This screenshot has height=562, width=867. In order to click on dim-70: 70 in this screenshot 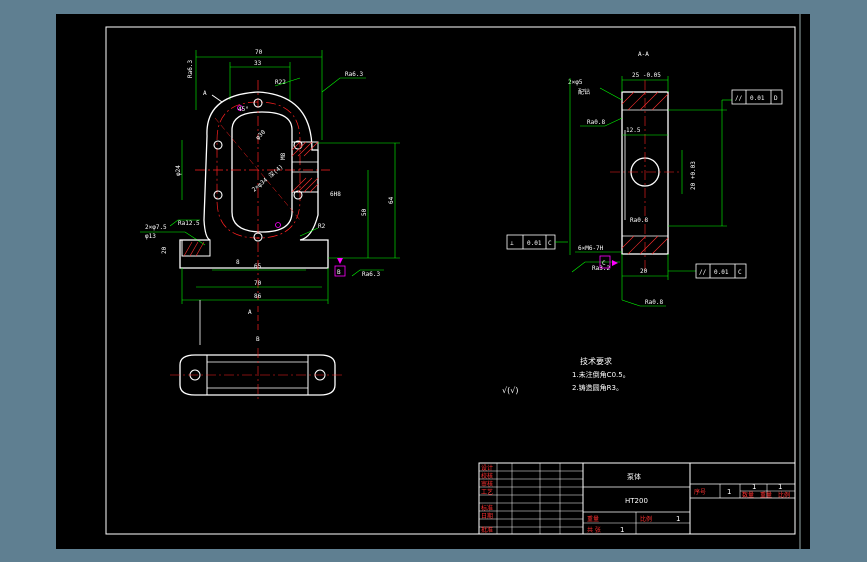, I will do `click(259, 52)`.